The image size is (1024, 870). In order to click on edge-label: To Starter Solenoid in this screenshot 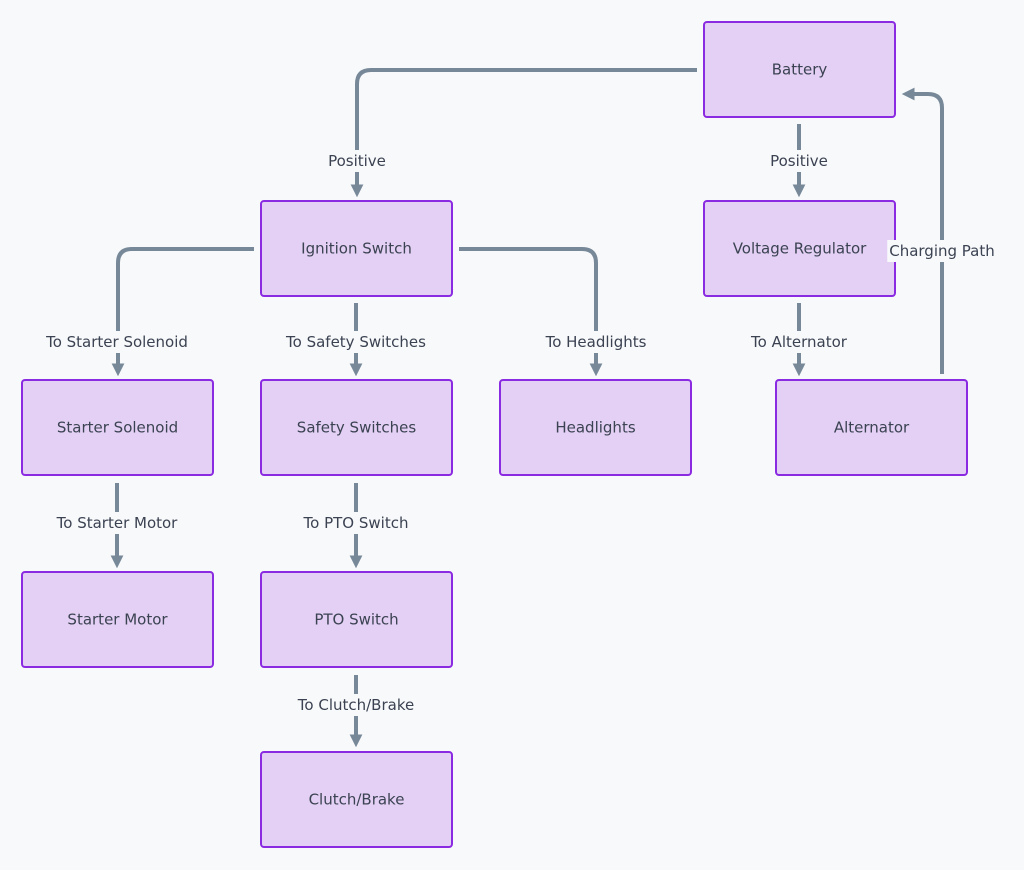, I will do `click(116, 342)`.